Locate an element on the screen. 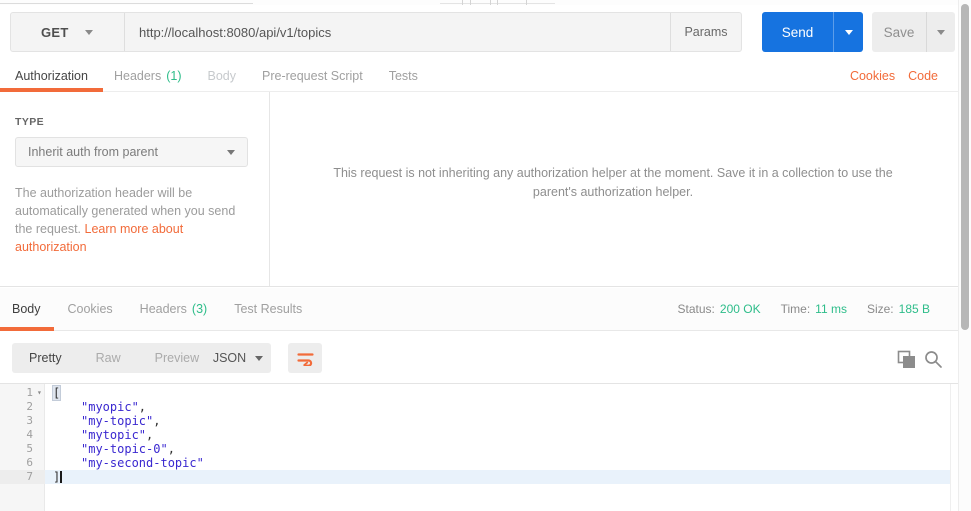  url-input: http://localhost:8080/api/v1/topics is located at coordinates (397, 32).